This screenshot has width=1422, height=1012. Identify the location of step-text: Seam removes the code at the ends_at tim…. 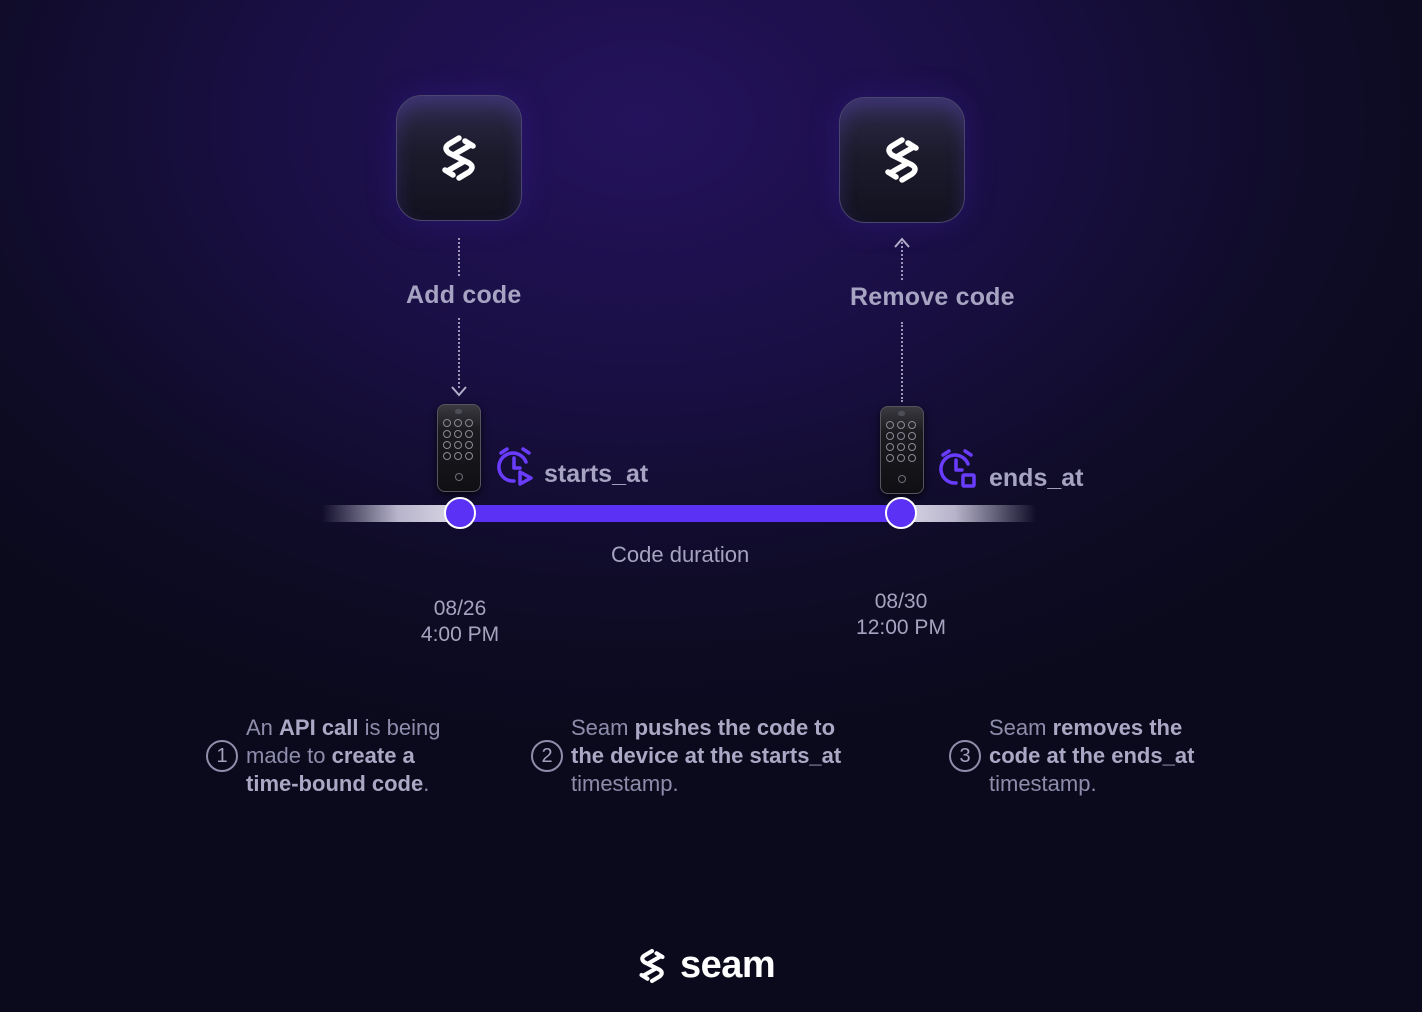
(1092, 755).